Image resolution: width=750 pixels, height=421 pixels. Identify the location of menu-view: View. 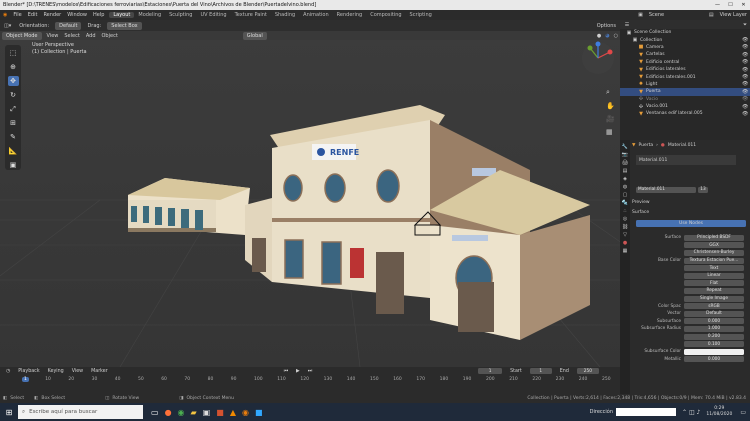
(53, 36).